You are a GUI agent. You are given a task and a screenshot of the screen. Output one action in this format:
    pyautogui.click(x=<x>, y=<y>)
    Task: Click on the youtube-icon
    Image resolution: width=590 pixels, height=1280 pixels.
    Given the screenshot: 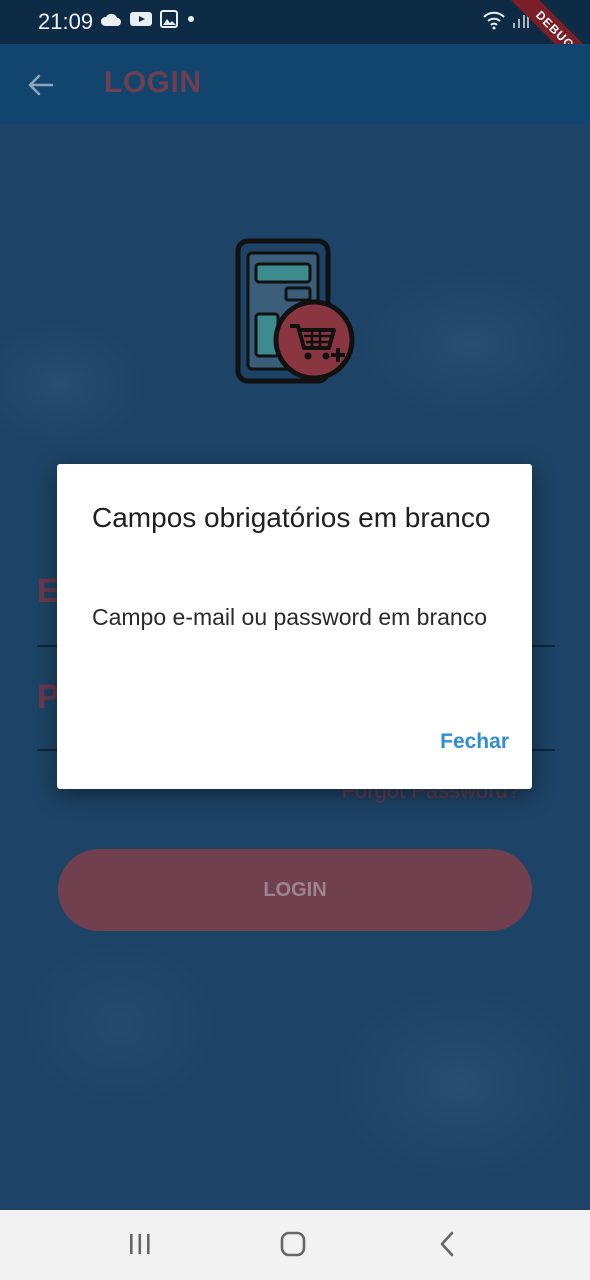 What is the action you would take?
    pyautogui.click(x=141, y=19)
    